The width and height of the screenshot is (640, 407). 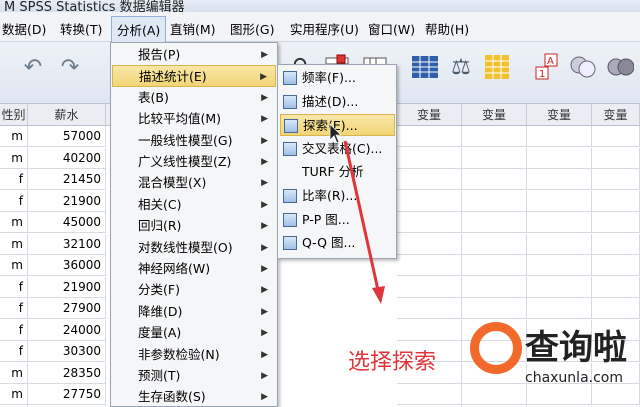 I want to click on watermark: 查询啦 chaxunla.com, so click(x=555, y=362).